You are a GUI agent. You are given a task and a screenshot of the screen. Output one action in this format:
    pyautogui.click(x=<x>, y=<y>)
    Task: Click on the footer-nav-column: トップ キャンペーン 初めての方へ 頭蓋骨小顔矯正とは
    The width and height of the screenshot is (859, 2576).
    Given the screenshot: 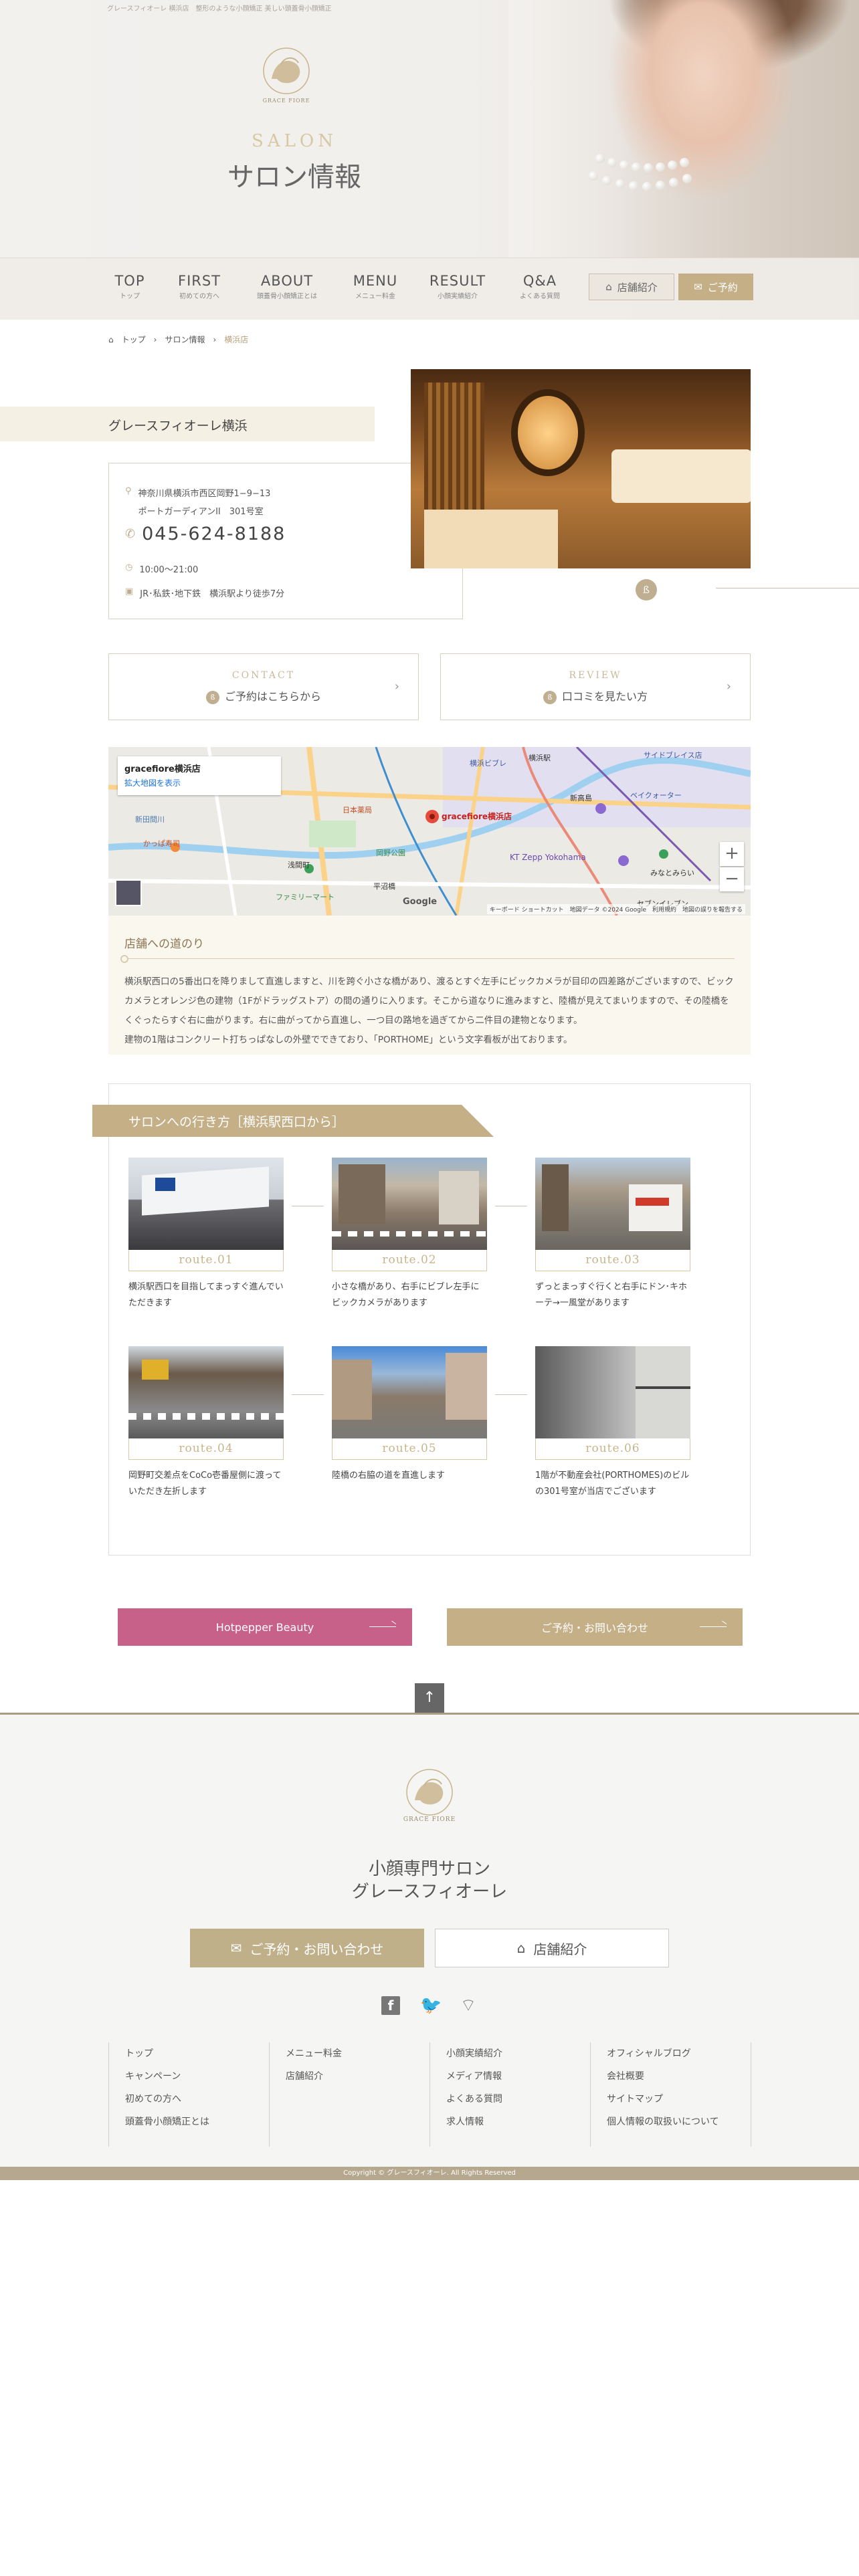 What is the action you would take?
    pyautogui.click(x=188, y=2095)
    